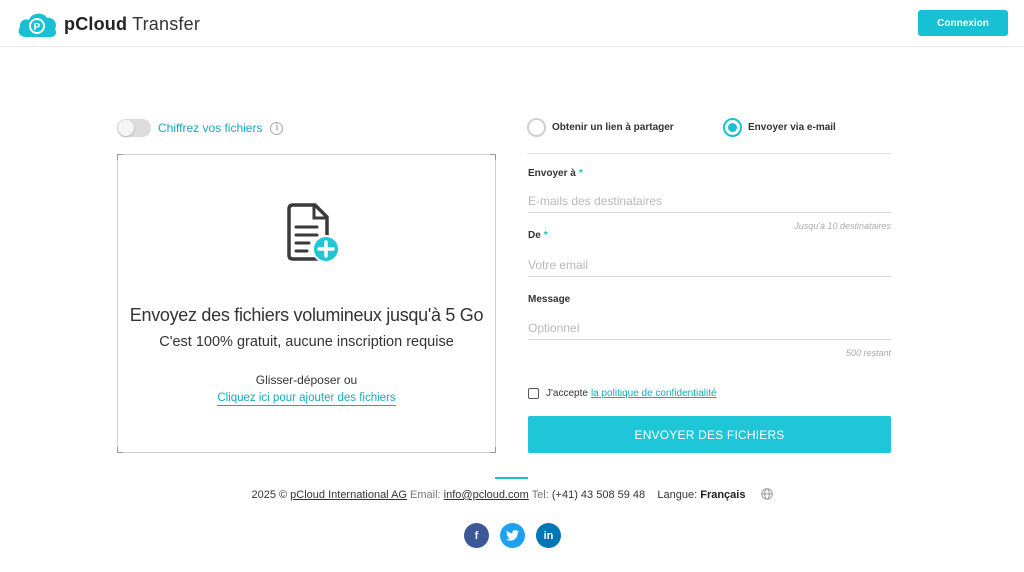  I want to click on language-selector: Français, so click(722, 495).